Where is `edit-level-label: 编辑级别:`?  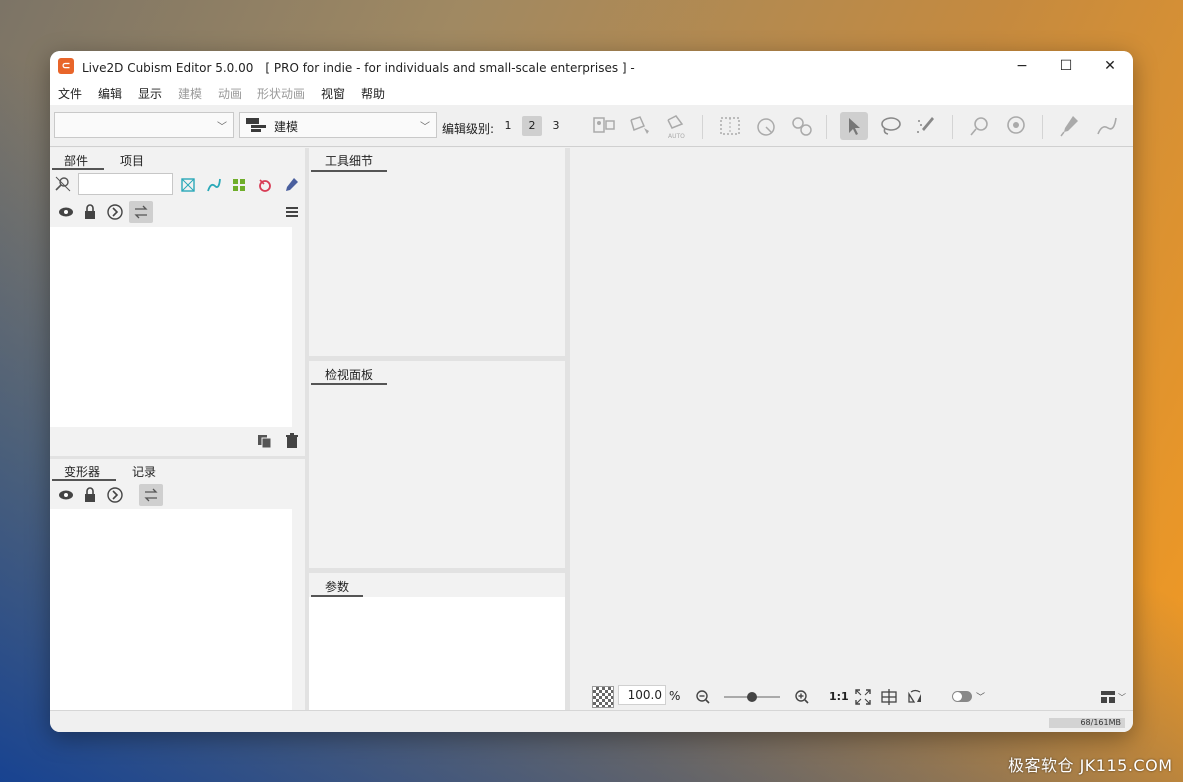 edit-level-label: 编辑级别: is located at coordinates (468, 129).